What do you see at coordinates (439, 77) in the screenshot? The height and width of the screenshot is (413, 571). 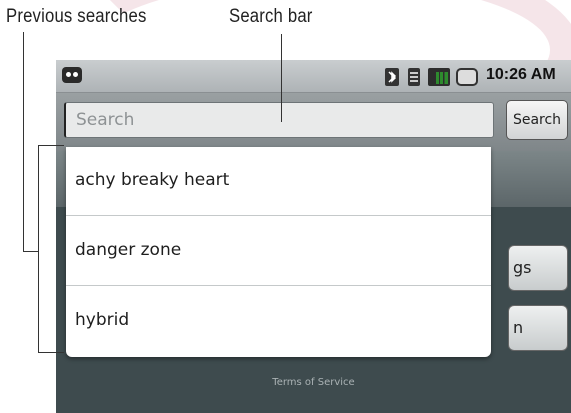 I see `signal-icon` at bounding box center [439, 77].